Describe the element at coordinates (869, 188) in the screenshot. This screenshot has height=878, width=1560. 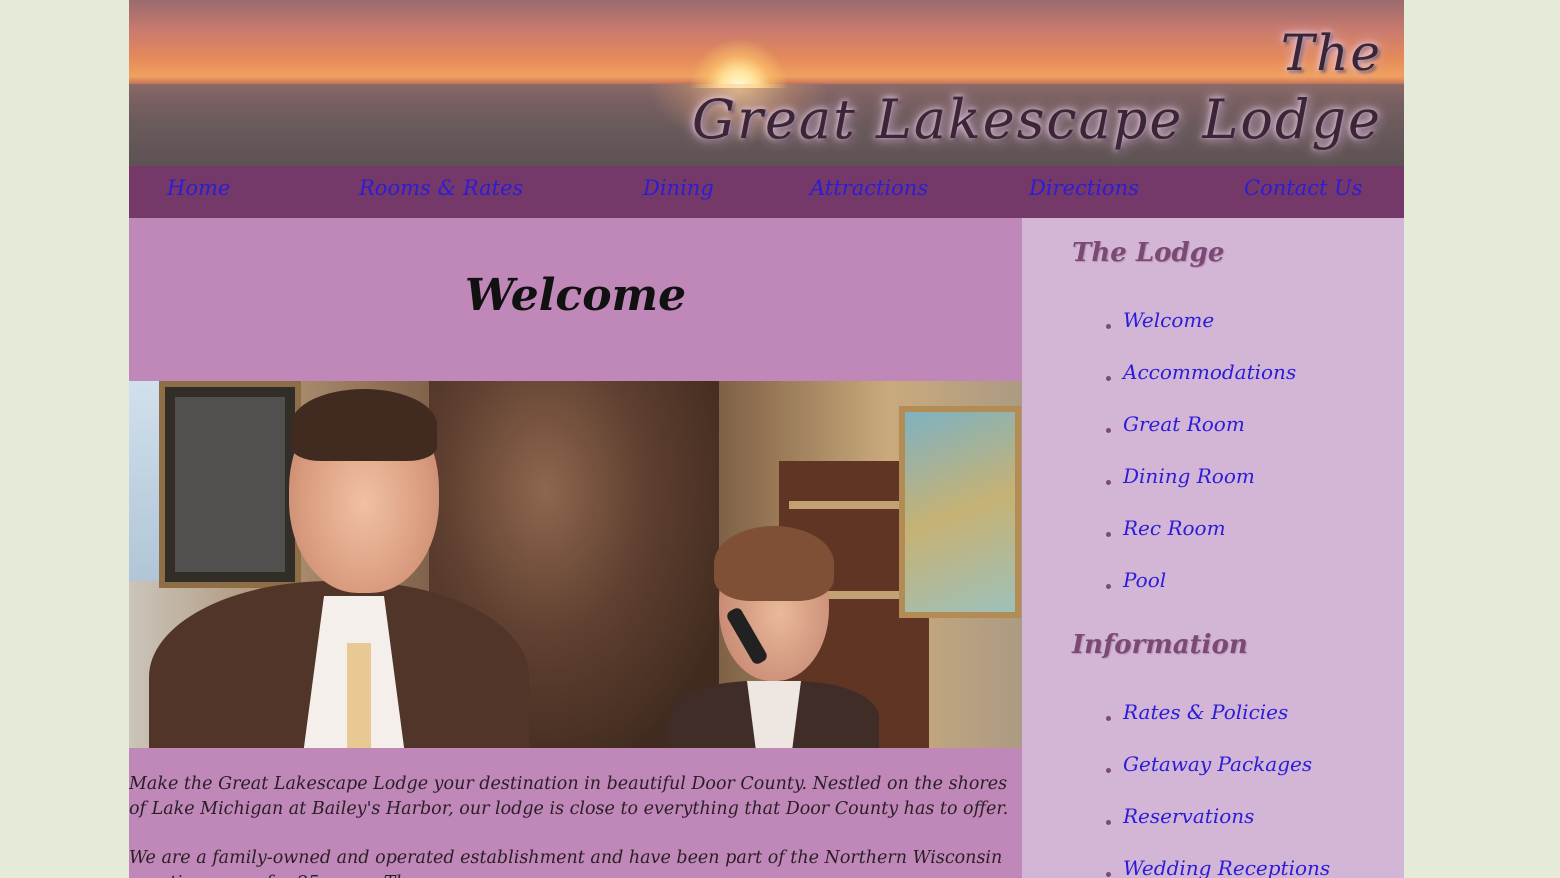
I see `nav-attractions-link: Attractions` at that location.